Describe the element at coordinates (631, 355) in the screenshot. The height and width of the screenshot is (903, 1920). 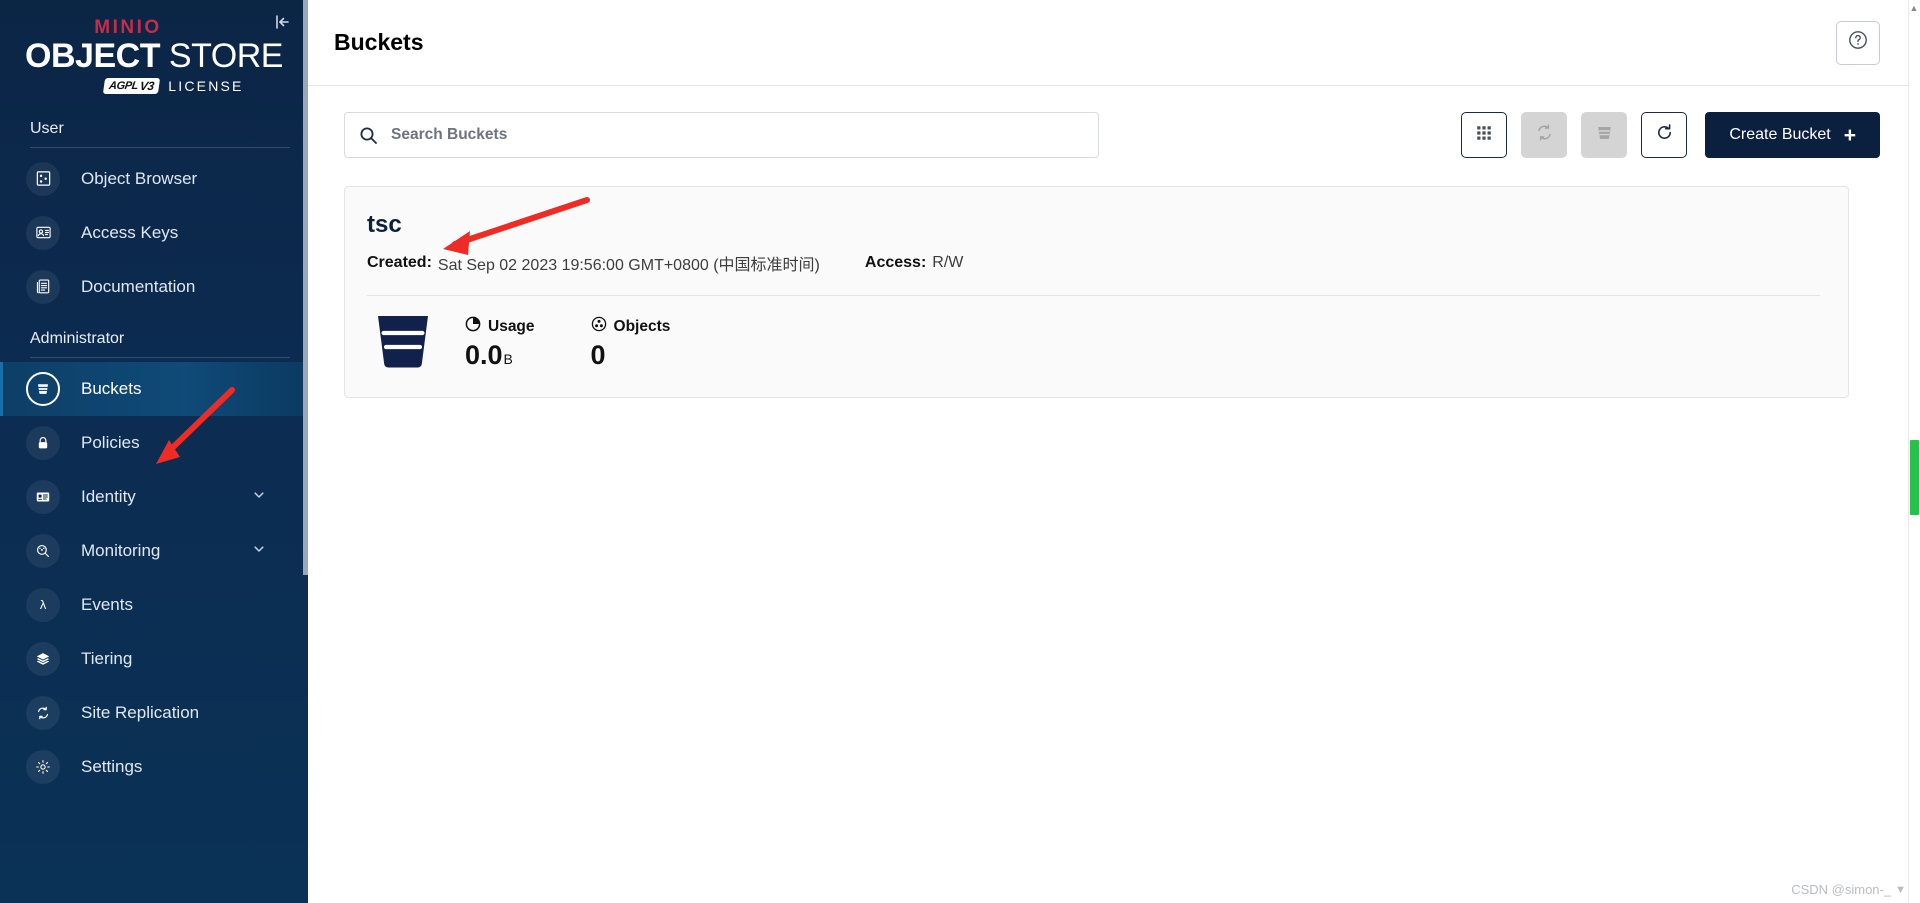
I see `objects-value-row: 0` at that location.